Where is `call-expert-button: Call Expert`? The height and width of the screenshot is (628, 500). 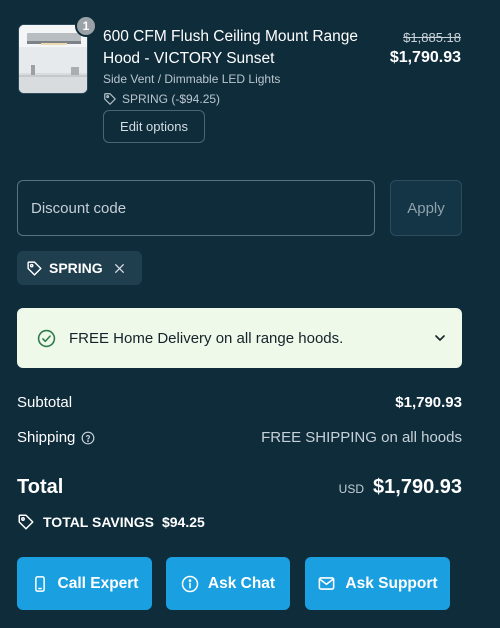 call-expert-button: Call Expert is located at coordinates (84, 583).